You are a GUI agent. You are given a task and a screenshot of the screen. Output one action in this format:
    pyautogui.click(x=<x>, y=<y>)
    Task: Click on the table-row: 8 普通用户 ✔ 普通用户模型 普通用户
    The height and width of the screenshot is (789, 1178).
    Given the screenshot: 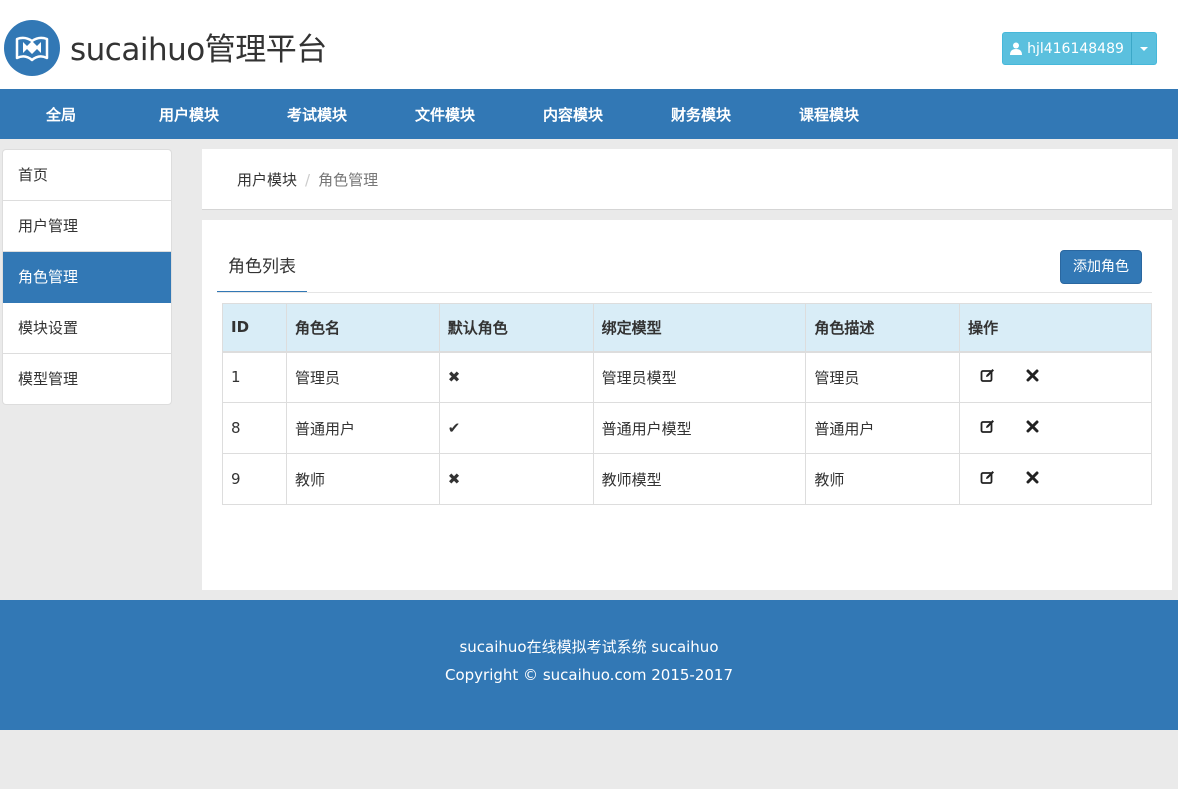 What is the action you would take?
    pyautogui.click(x=687, y=428)
    